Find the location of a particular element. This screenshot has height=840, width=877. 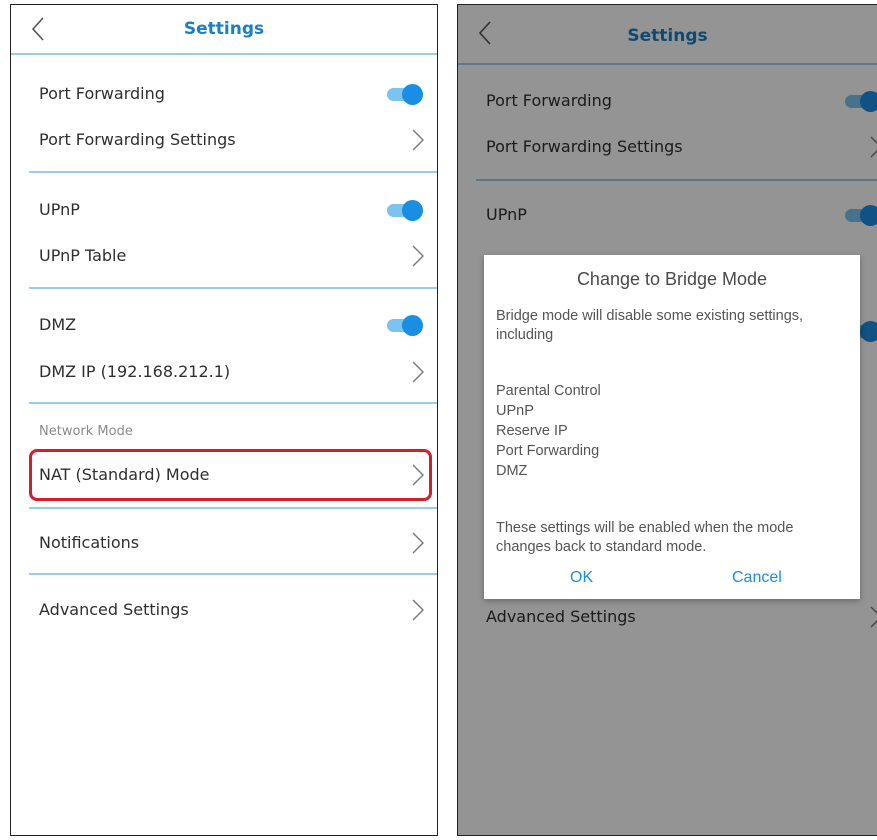

row-label: DMZ IP (192.168.212.1) is located at coordinates (135, 371).